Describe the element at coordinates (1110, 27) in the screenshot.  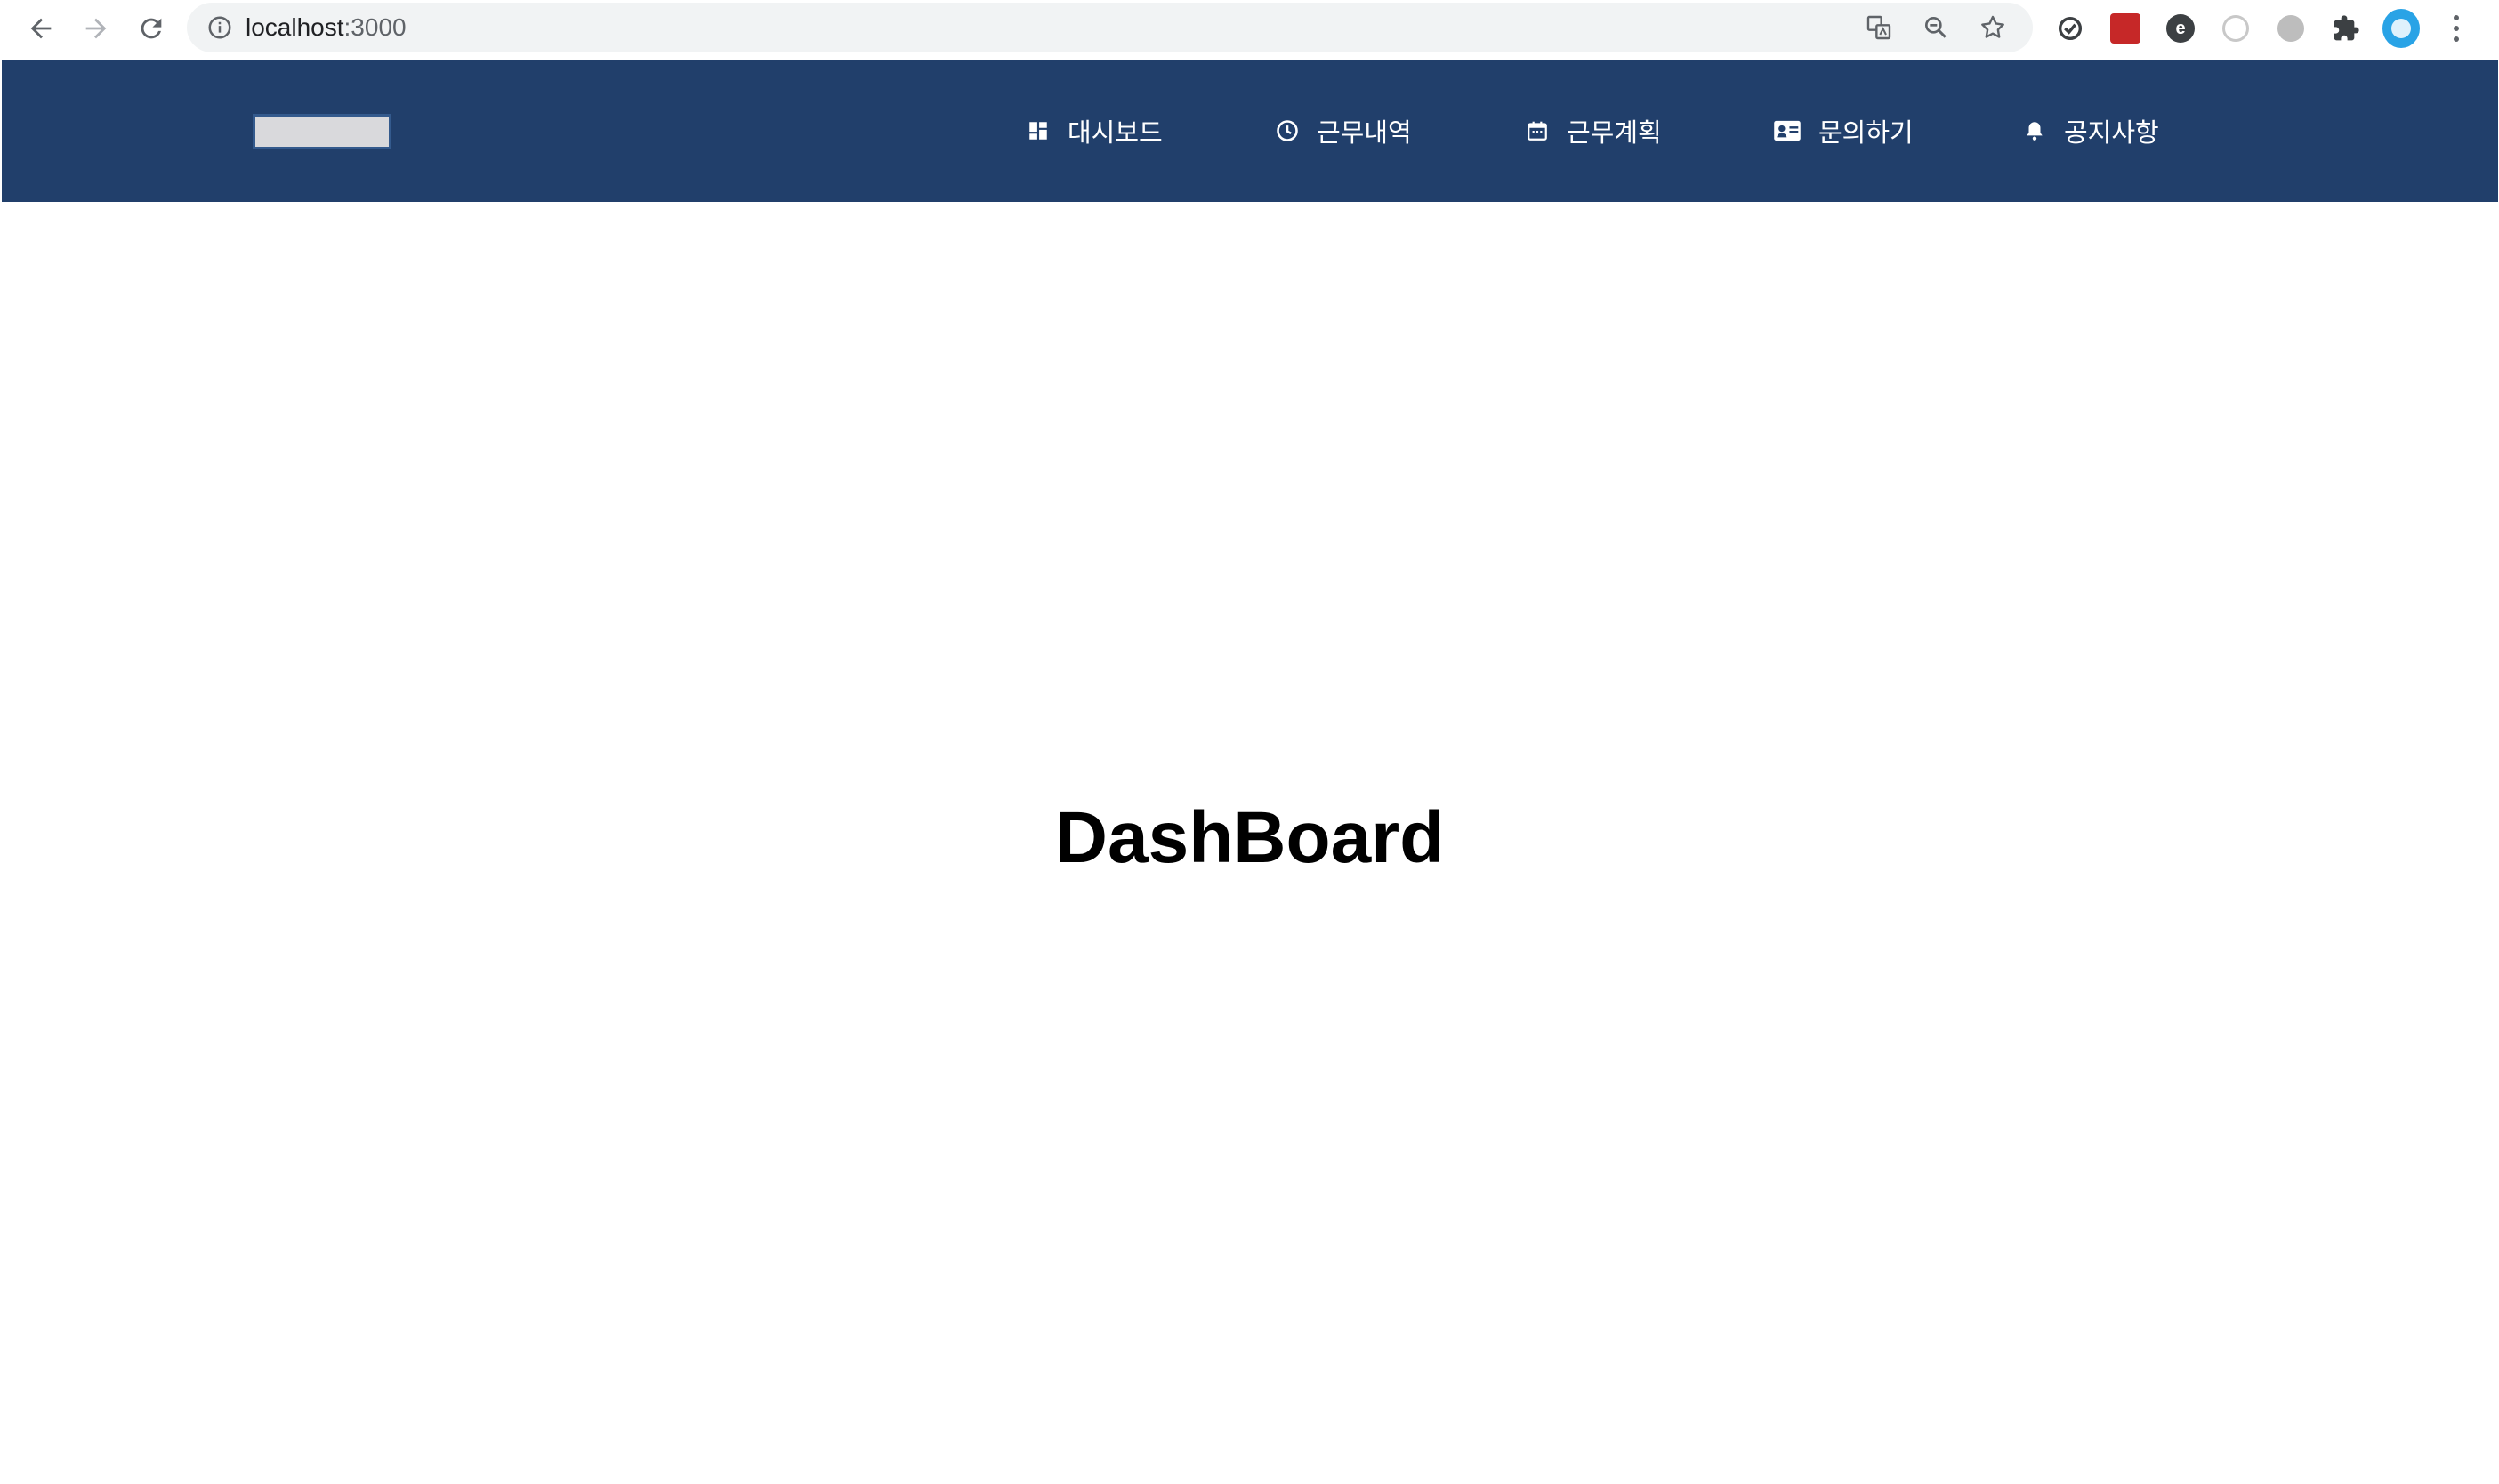
I see `address-bar: localhost:3000` at that location.